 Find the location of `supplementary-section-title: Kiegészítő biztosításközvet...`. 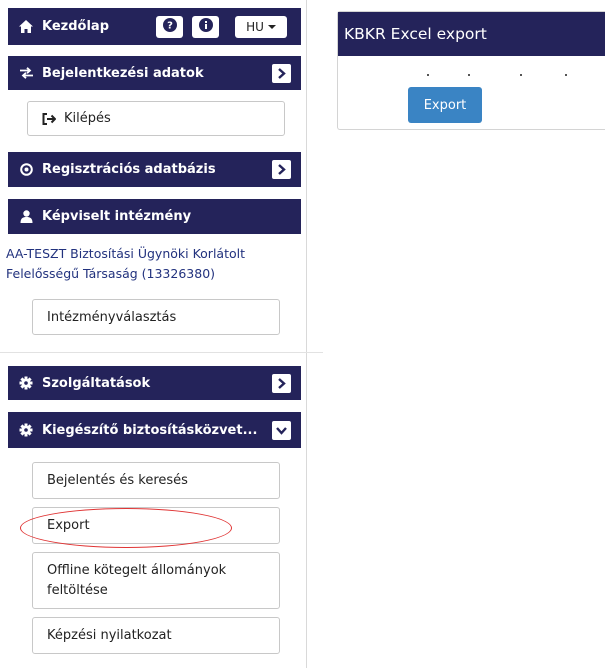

supplementary-section-title: Kiegészítő biztosításközvet... is located at coordinates (150, 430).